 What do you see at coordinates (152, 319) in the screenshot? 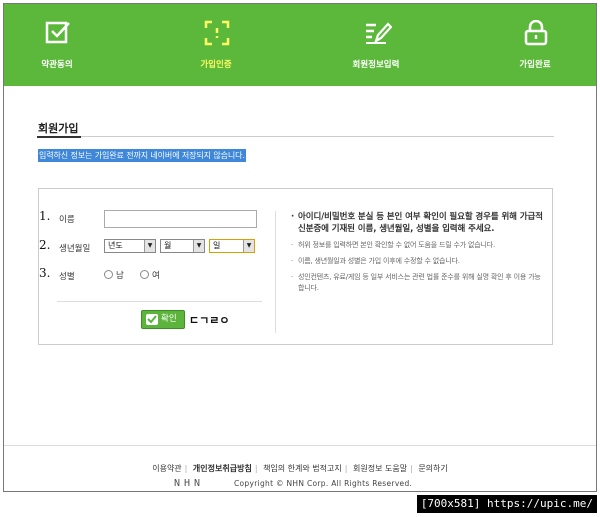
I see `check-icon` at bounding box center [152, 319].